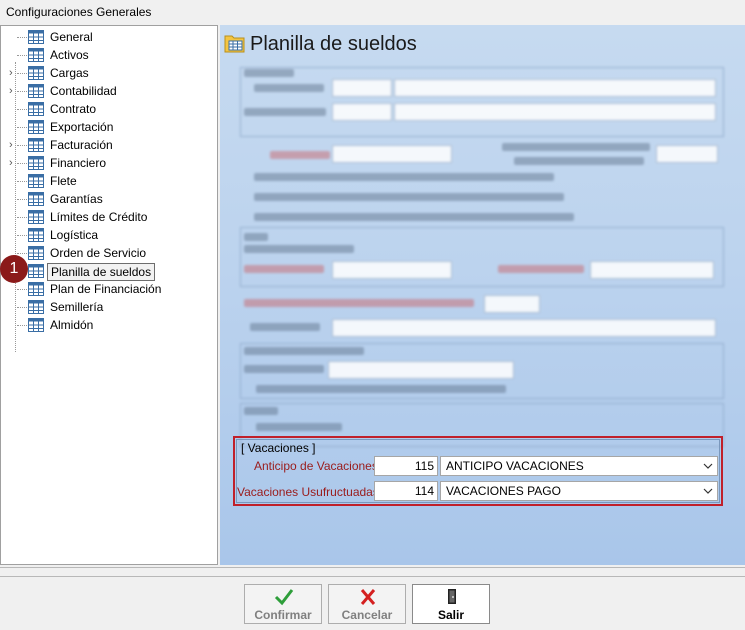  Describe the element at coordinates (78, 163) in the screenshot. I see `tree-item-label: Financiero` at that location.